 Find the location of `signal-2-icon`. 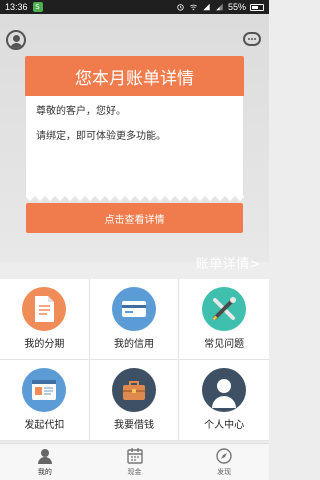

signal-2-icon is located at coordinates (219, 7).